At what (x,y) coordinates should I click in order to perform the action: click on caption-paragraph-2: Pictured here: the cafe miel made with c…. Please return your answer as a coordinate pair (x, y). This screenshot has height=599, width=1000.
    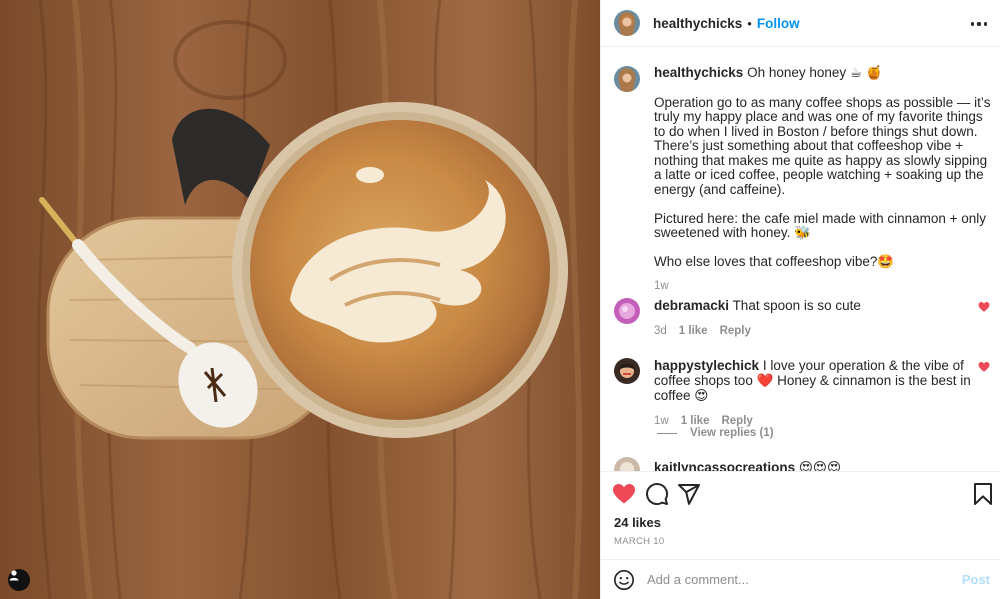
    Looking at the image, I should click on (820, 225).